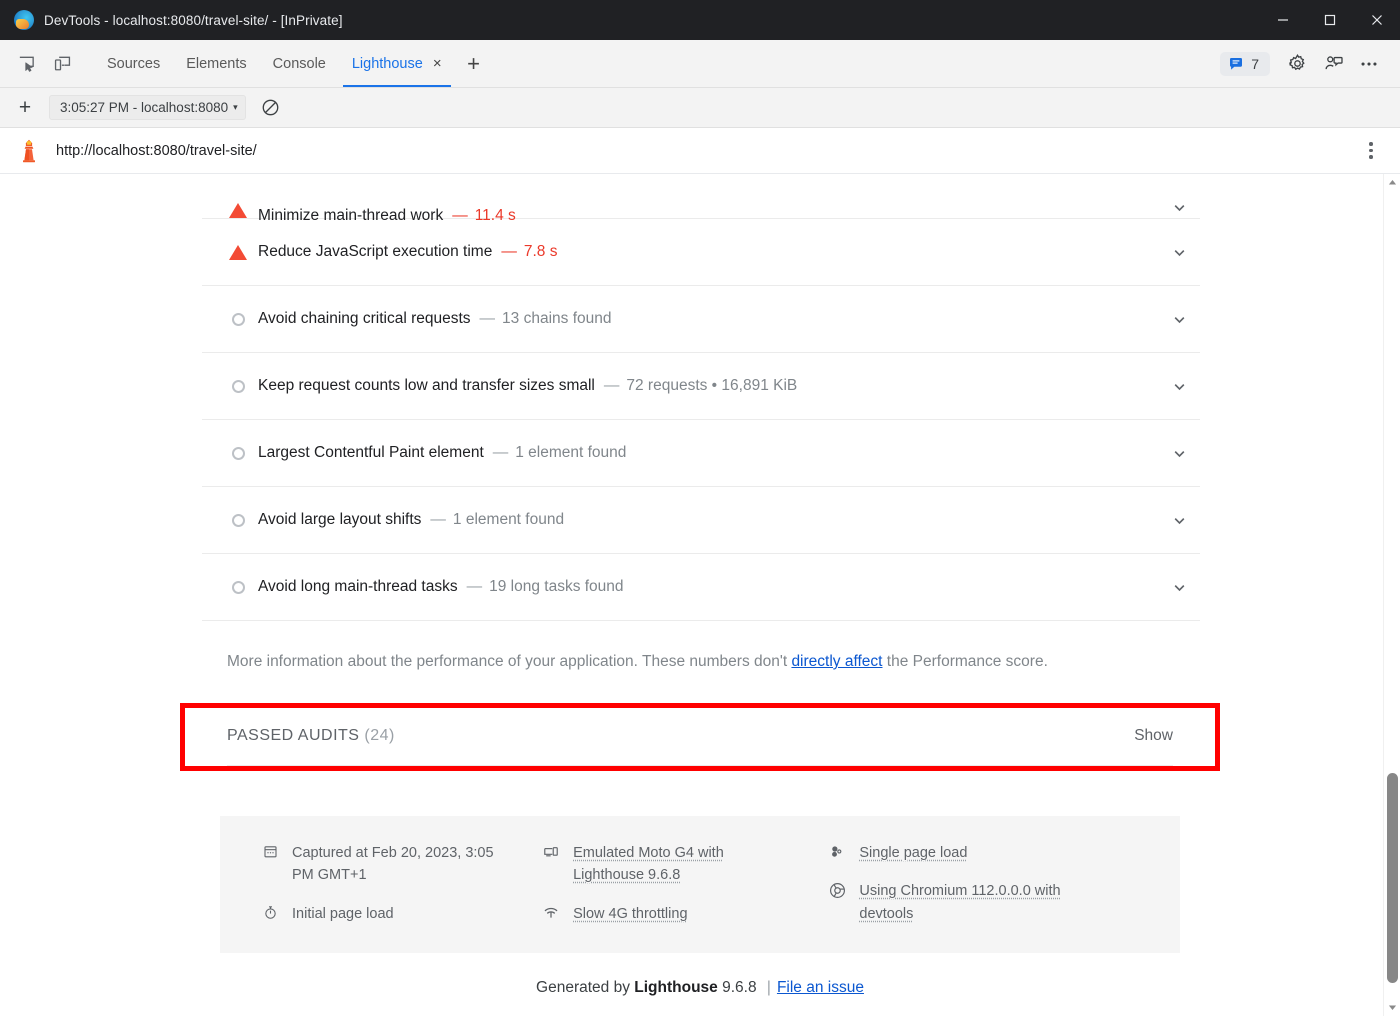  What do you see at coordinates (156, 150) in the screenshot?
I see `report-url: http://localhost:8080/travel-site/` at bounding box center [156, 150].